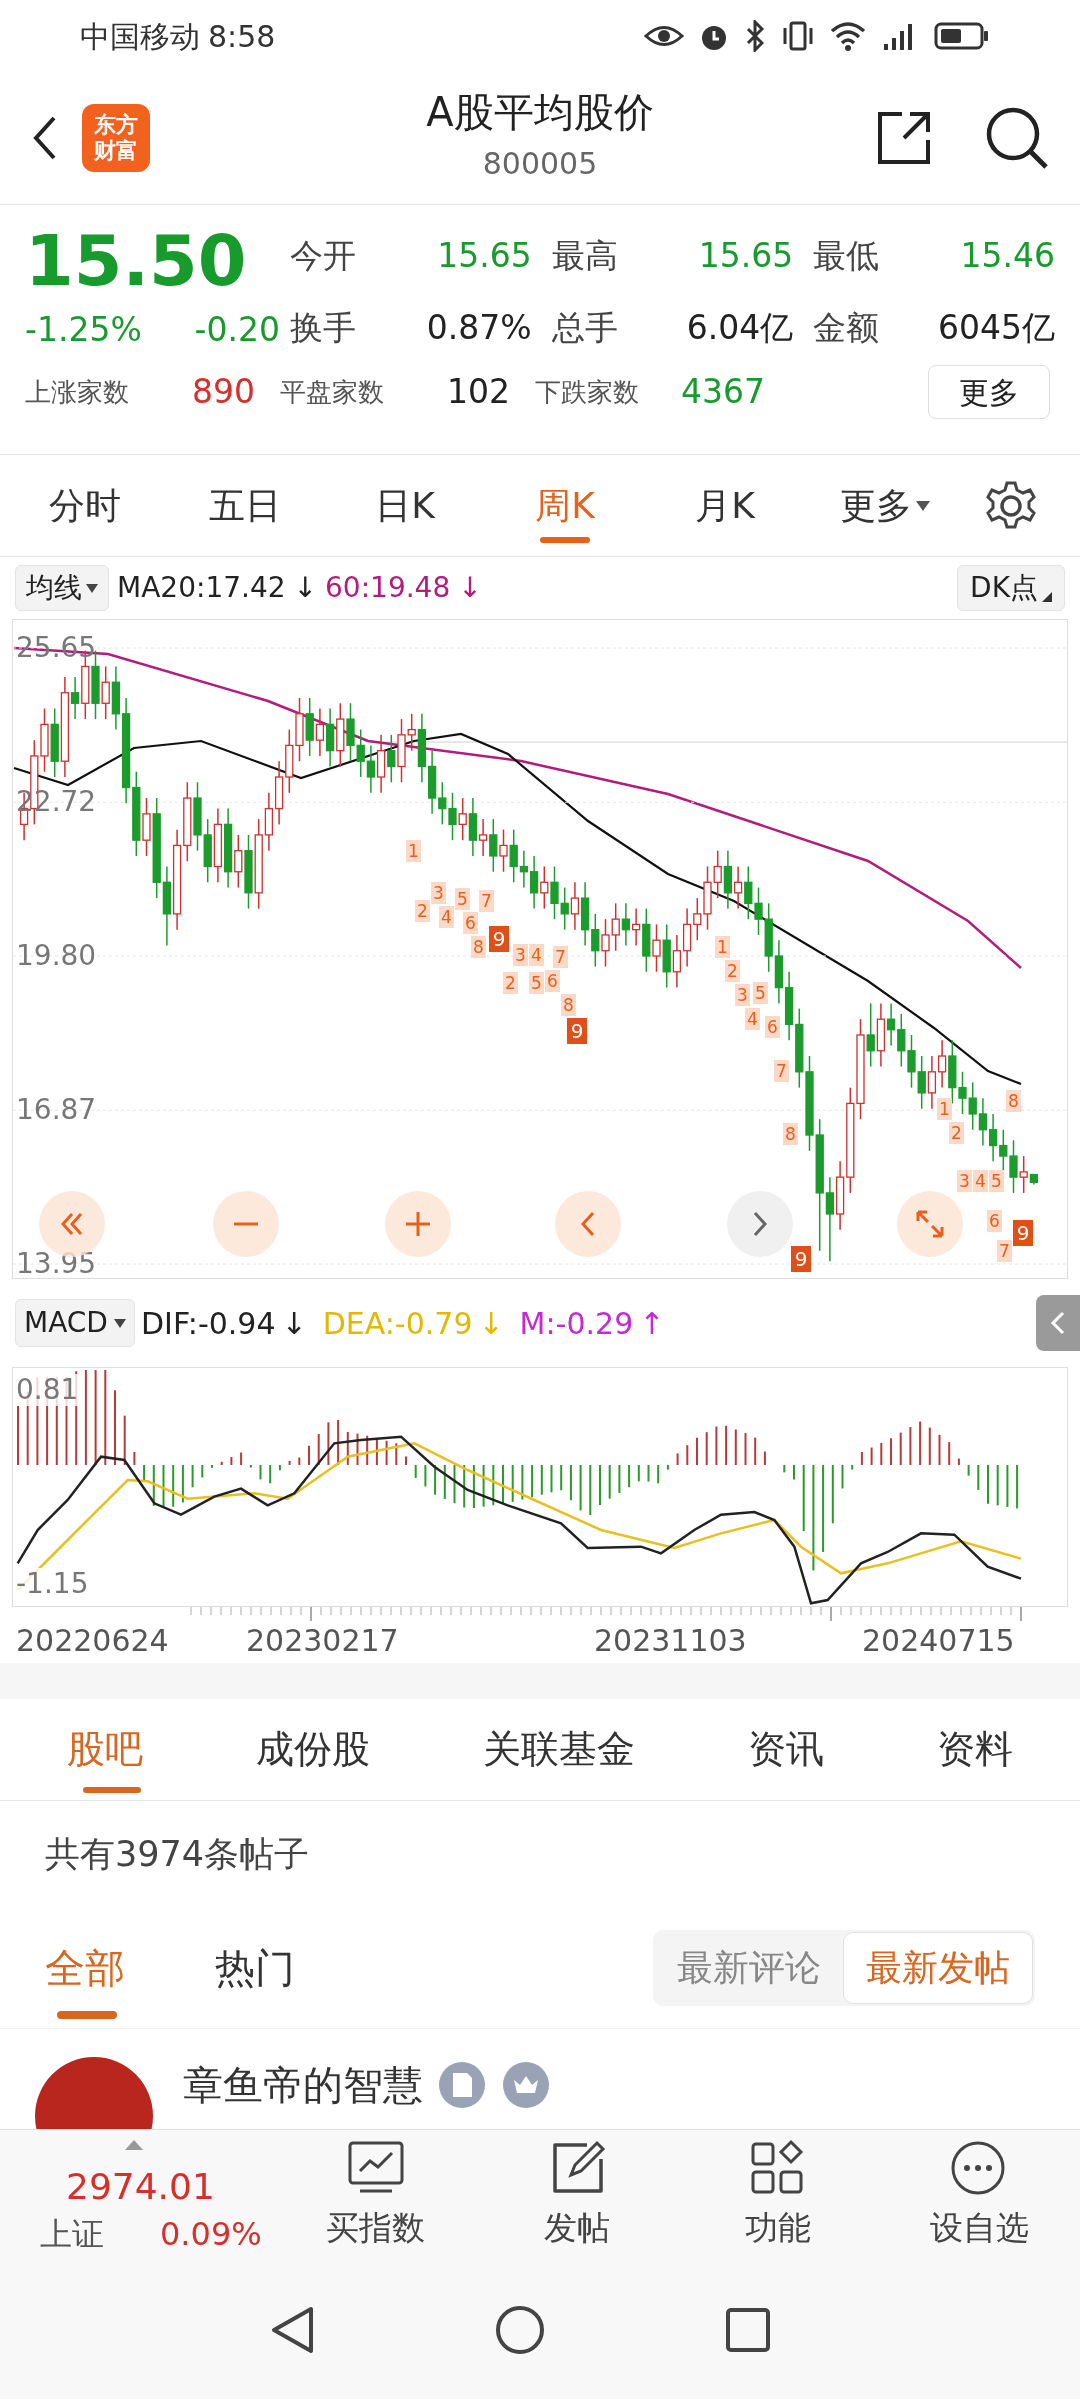 The height and width of the screenshot is (2400, 1080). Describe the element at coordinates (801, 1259) in the screenshot. I see `sequence-count-label: 9` at that location.